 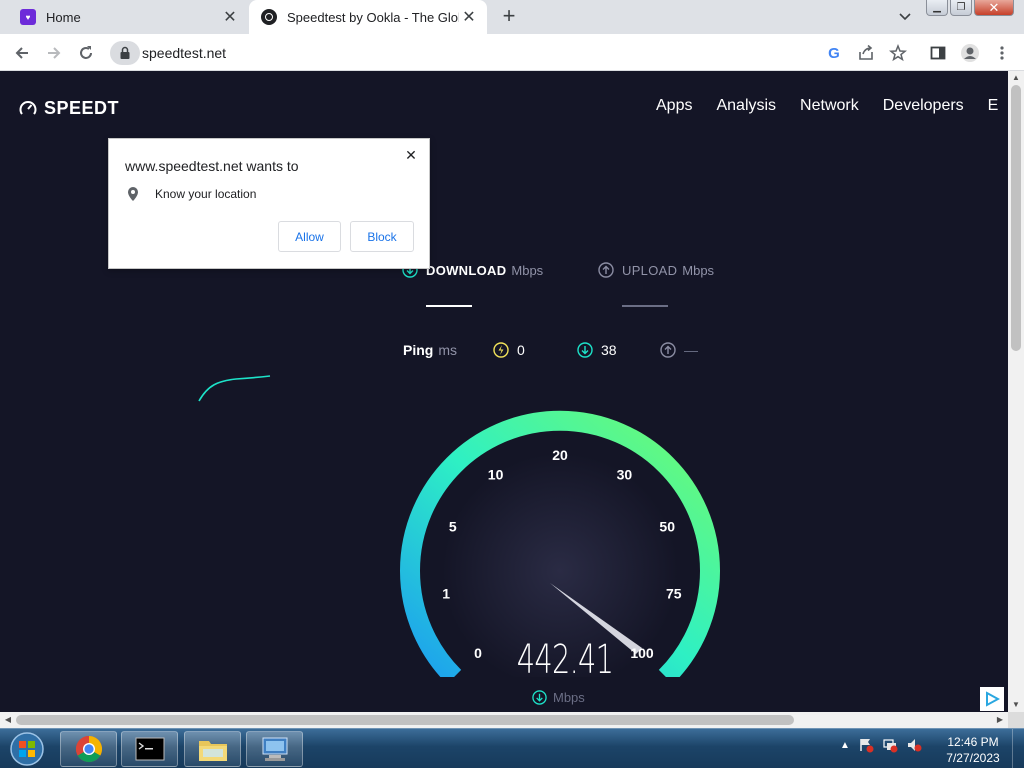 I want to click on permission-row: Know your location, so click(x=191, y=194).